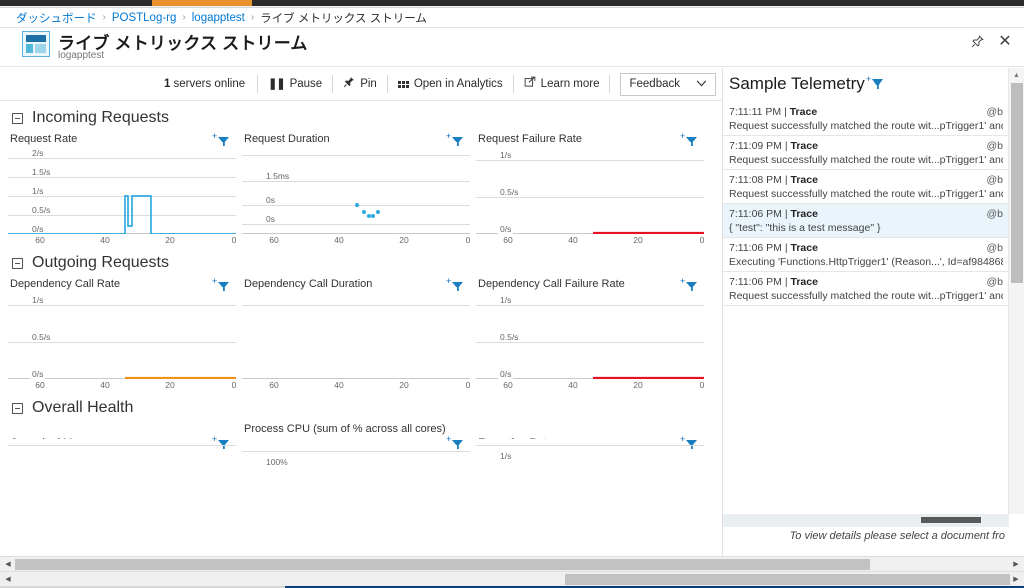  What do you see at coordinates (122, 336) in the screenshot?
I see `series-dependency-call-rate` at bounding box center [122, 336].